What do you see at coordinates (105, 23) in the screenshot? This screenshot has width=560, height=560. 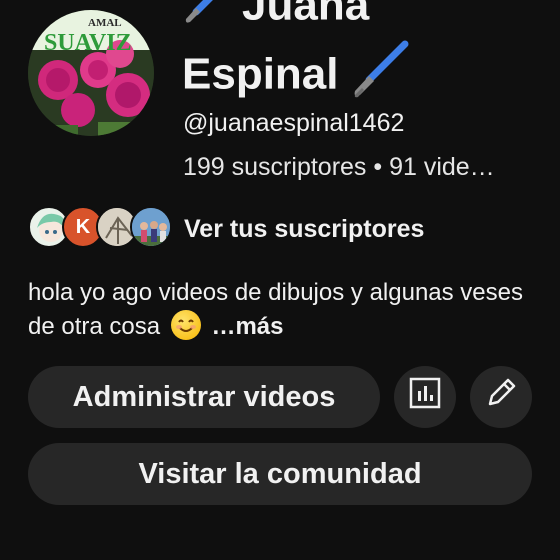 I see `svg-text: AMAL` at bounding box center [105, 23].